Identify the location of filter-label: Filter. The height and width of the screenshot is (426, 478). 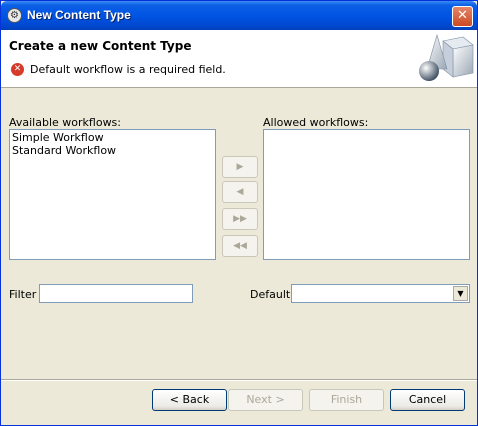
(23, 294).